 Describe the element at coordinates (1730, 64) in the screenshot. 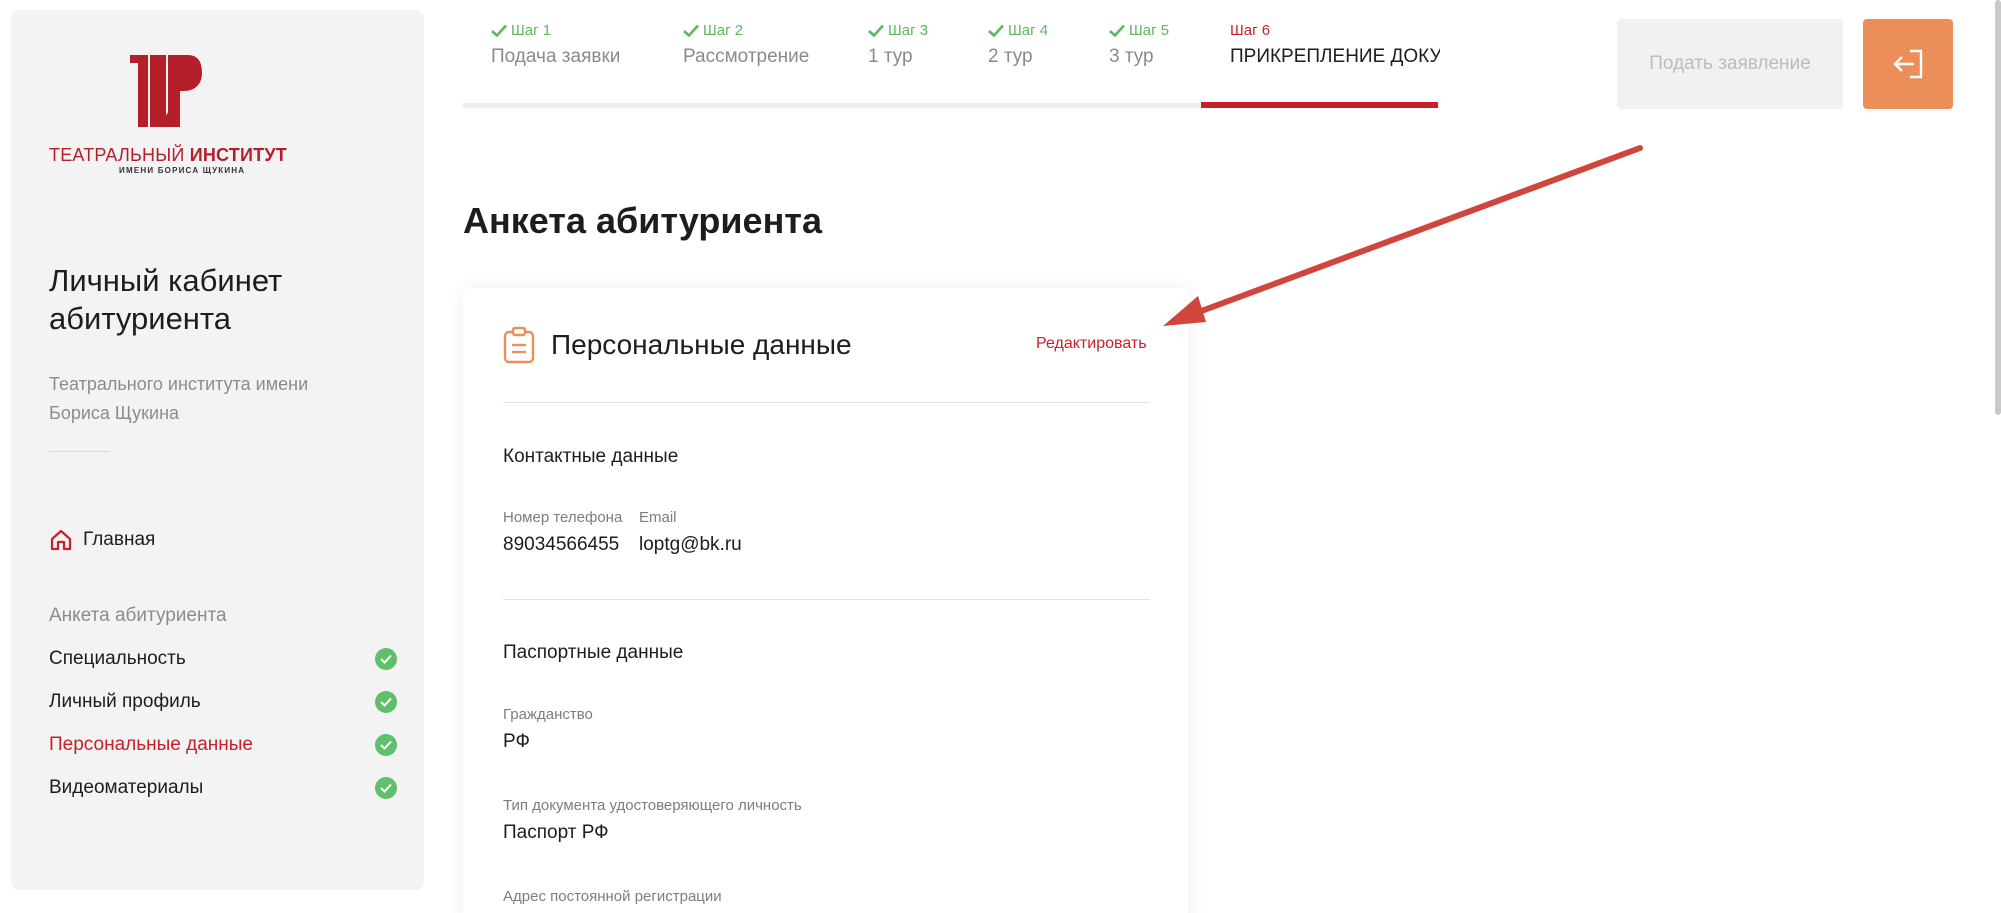

I see `submit-application-button: Подать заявление` at that location.